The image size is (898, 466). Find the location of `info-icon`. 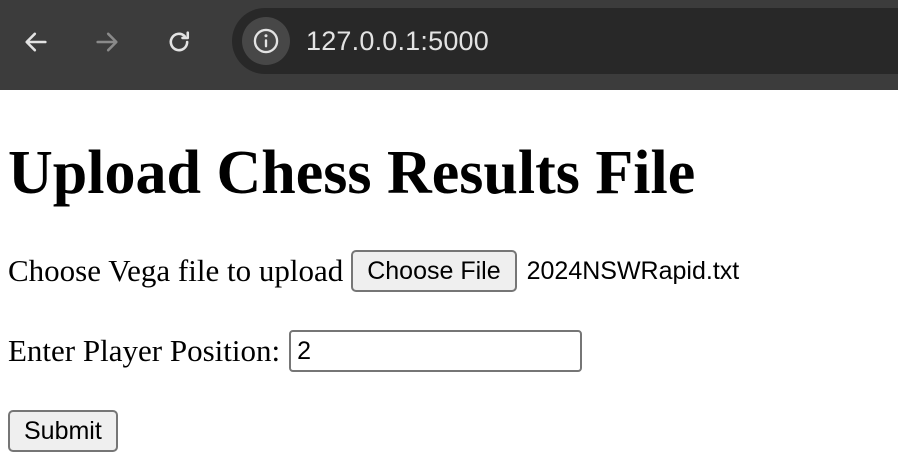

info-icon is located at coordinates (266, 41).